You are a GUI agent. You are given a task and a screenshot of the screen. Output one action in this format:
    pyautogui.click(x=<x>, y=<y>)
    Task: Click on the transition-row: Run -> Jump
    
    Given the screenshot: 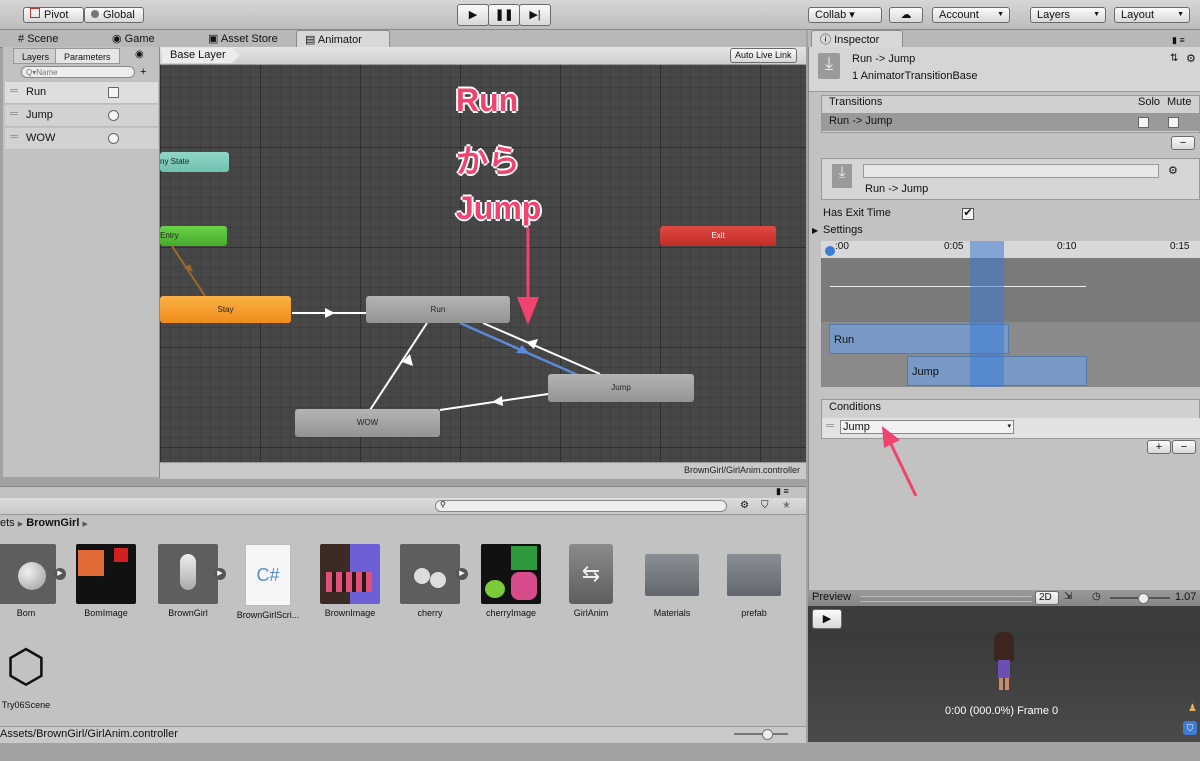 What is the action you would take?
    pyautogui.click(x=1011, y=122)
    